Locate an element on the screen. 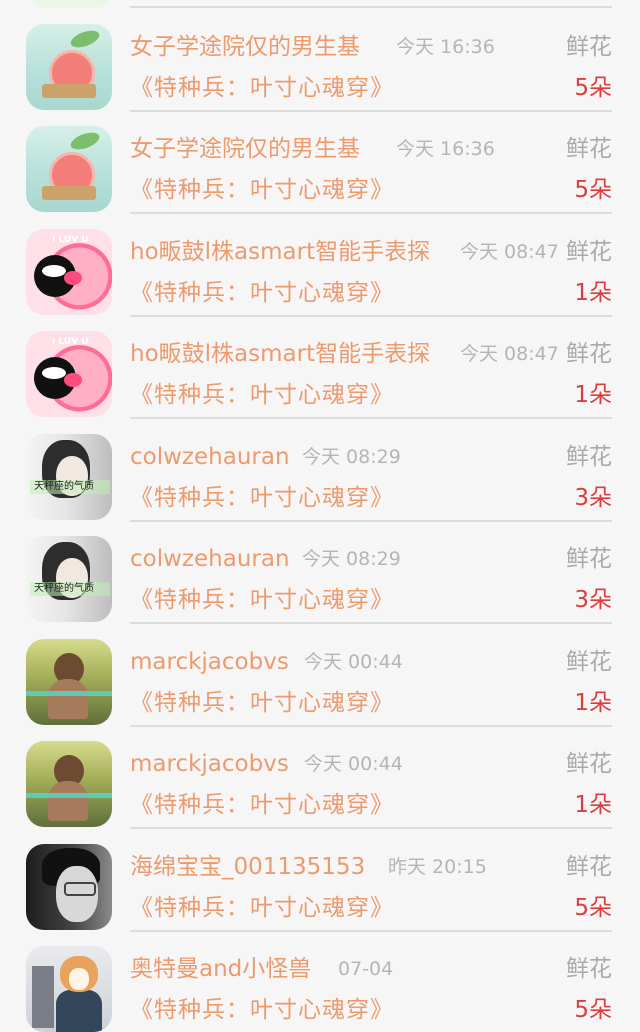  user-name: 奥特曼and小怪兽 is located at coordinates (220, 969).